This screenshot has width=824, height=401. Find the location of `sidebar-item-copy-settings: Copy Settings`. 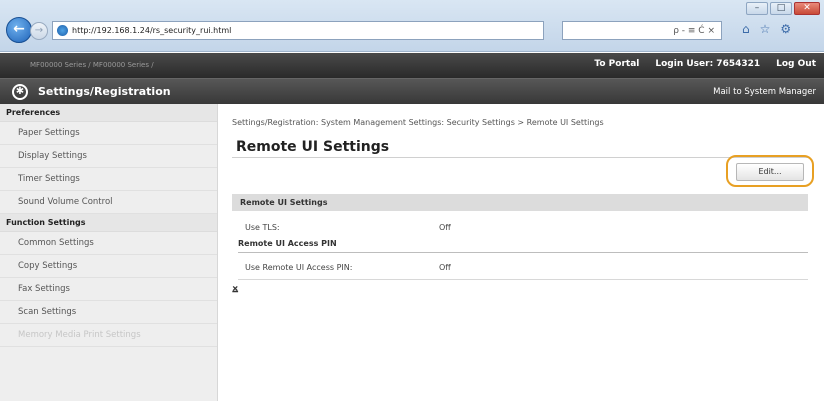

sidebar-item-copy-settings: Copy Settings is located at coordinates (108, 266).